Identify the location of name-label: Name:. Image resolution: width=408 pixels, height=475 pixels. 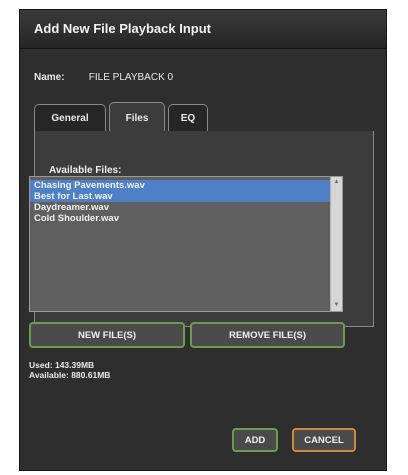
(49, 77).